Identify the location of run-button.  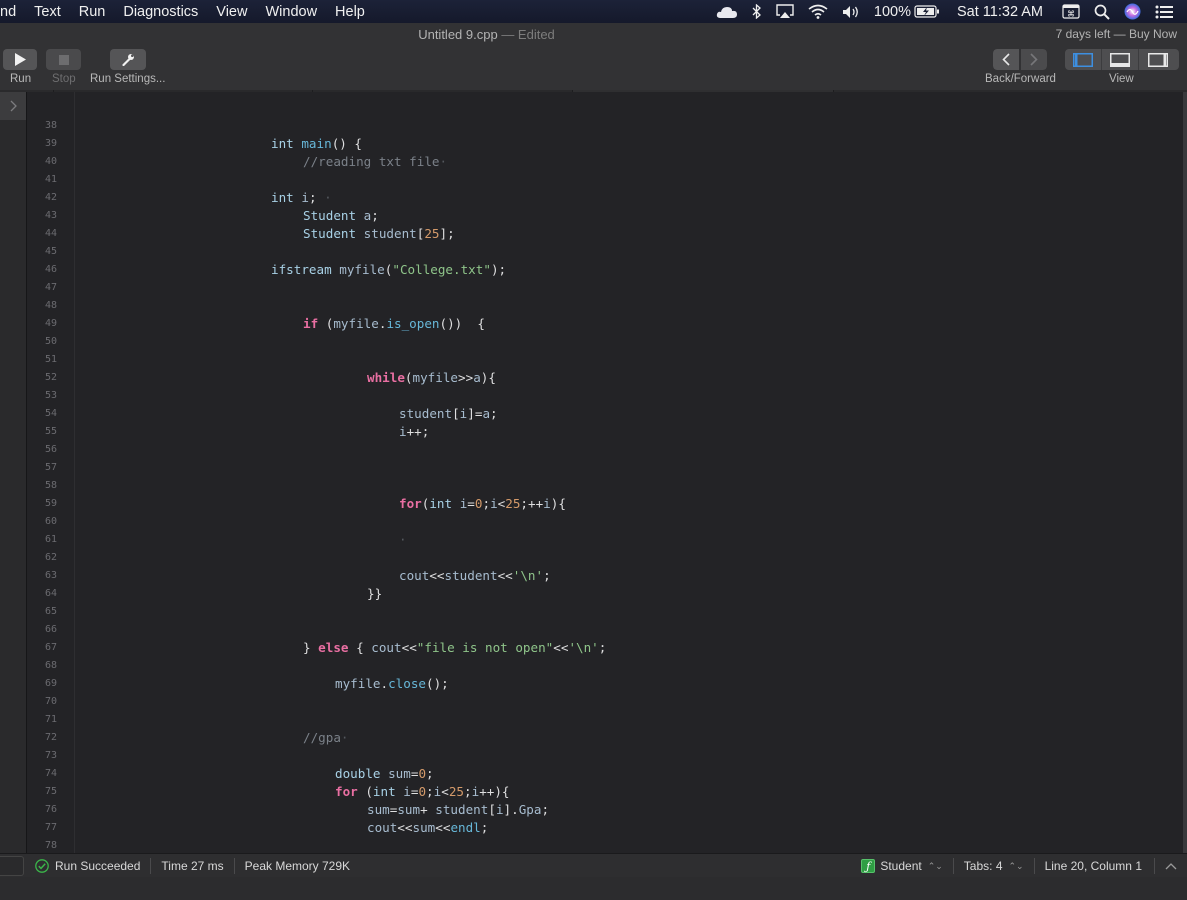
(20, 59).